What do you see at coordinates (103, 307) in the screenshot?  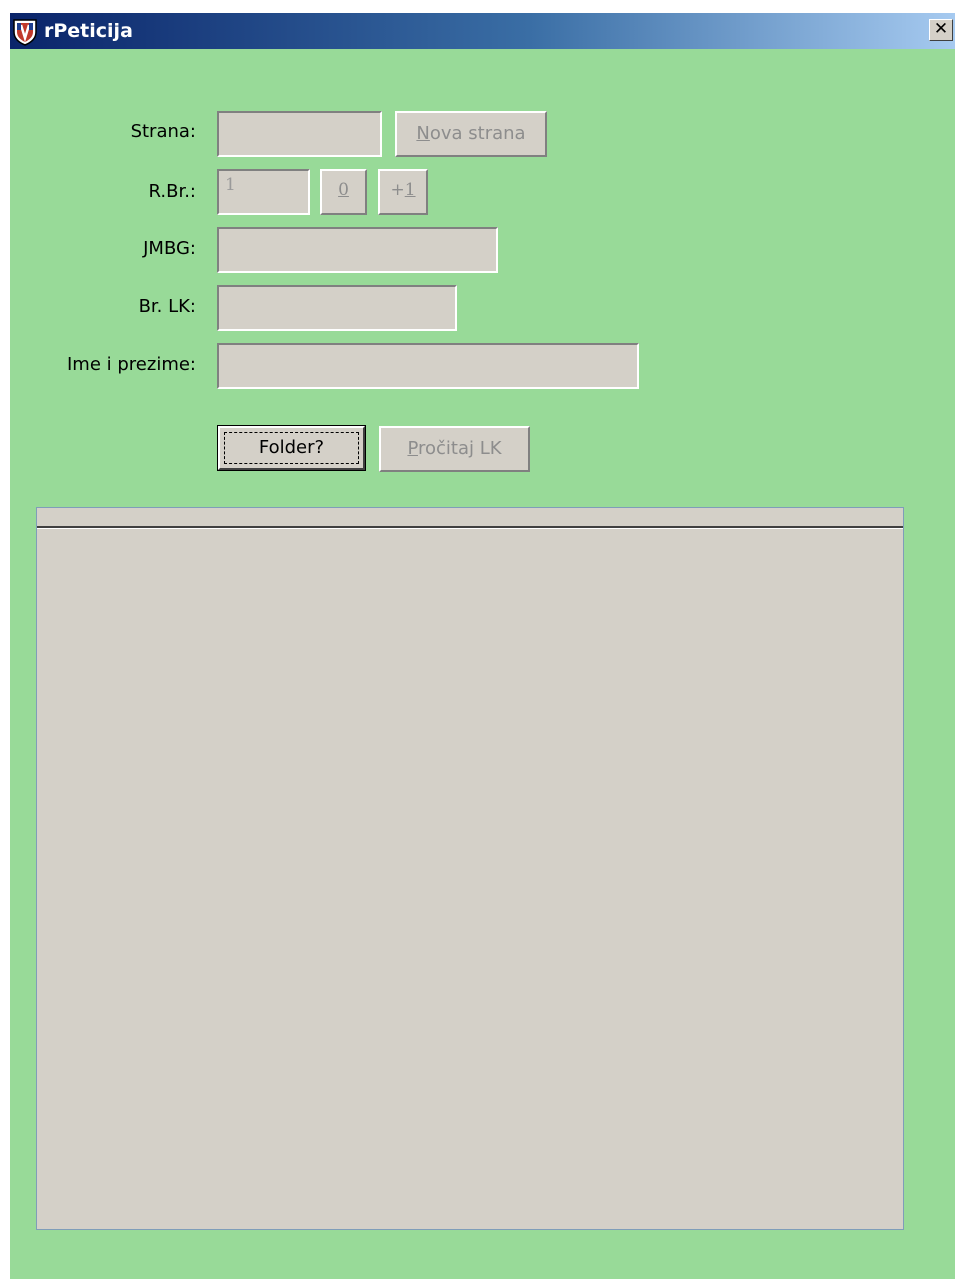 I see `brlk-label-wrap: Br. LK:` at bounding box center [103, 307].